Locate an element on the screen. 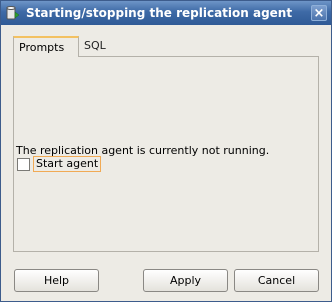 Image resolution: width=332 pixels, height=302 pixels. start-agent-checkbox is located at coordinates (23, 164).